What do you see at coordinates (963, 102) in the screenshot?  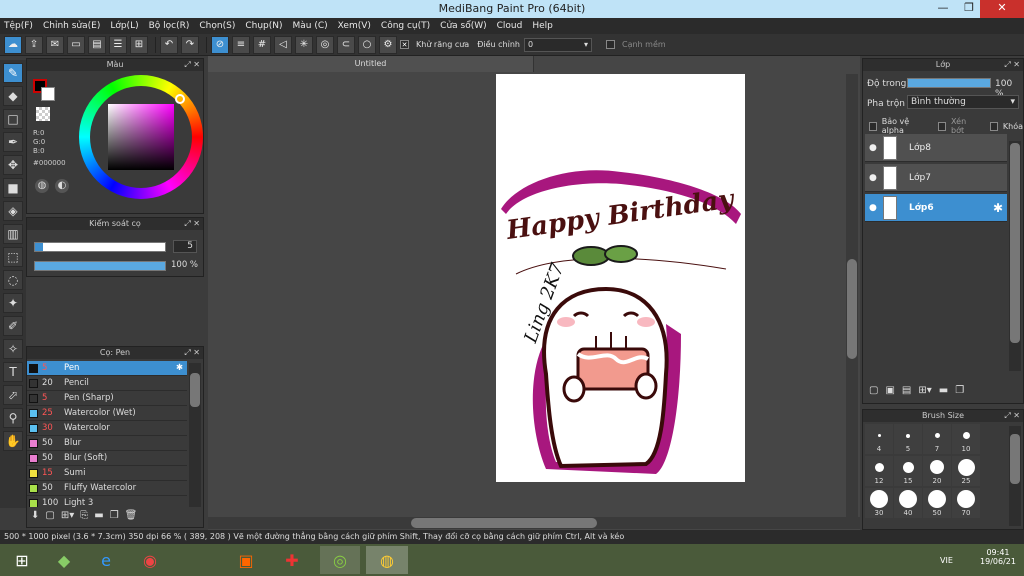 I see `blend-dropdown: Bình thường ▾` at bounding box center [963, 102].